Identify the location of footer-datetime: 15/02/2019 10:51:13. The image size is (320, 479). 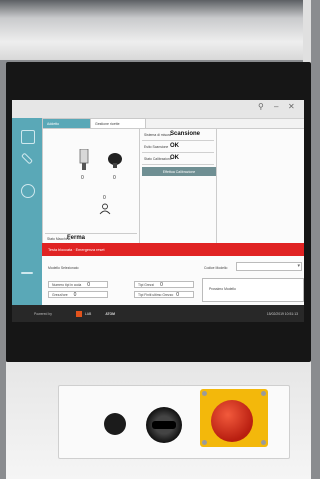
(282, 313).